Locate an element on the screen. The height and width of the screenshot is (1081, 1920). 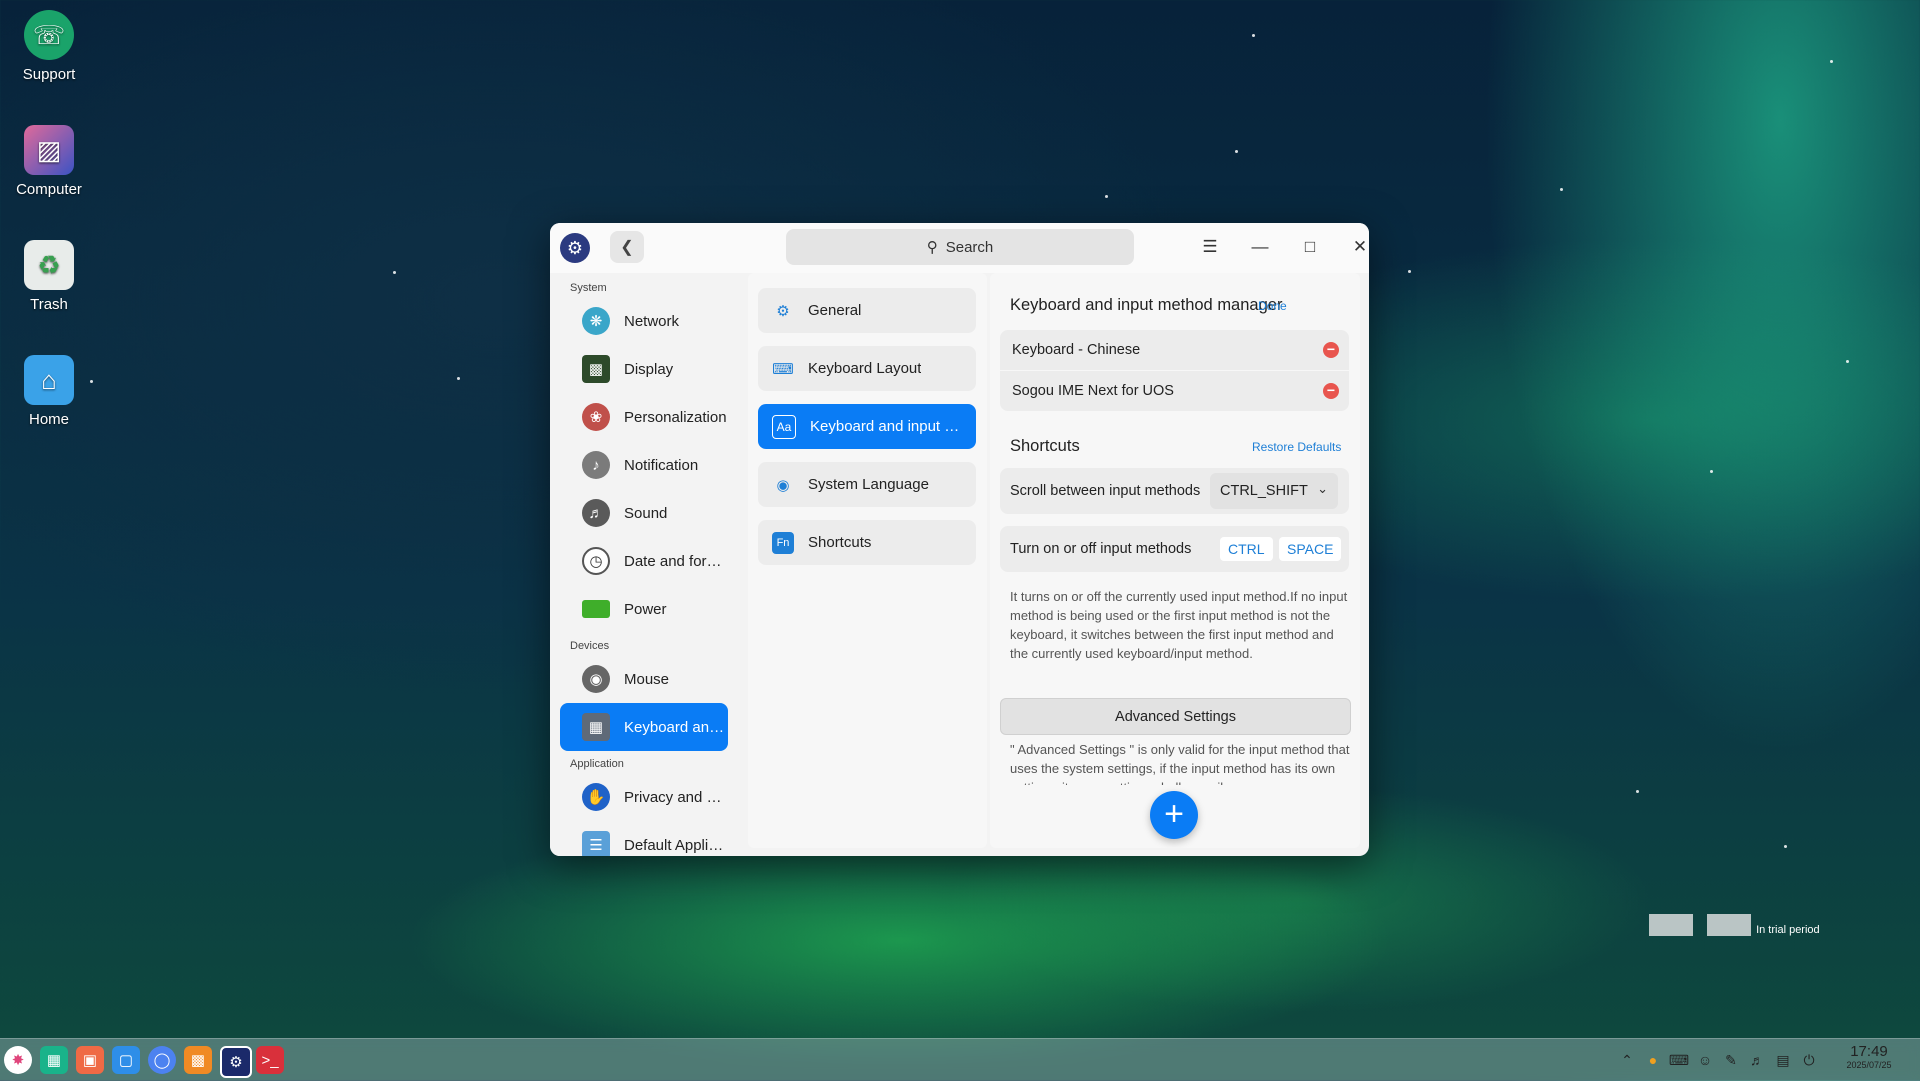
toggle-input-methods-row: Turn on or off input methods CTRL SPACE is located at coordinates (1174, 549).